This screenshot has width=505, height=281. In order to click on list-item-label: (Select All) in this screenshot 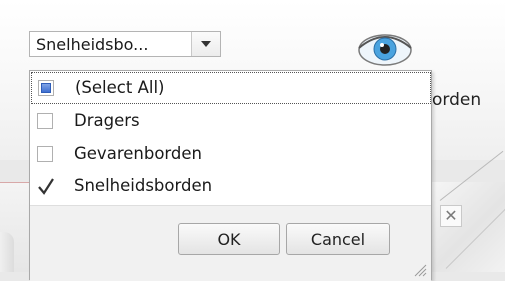, I will do `click(120, 87)`.